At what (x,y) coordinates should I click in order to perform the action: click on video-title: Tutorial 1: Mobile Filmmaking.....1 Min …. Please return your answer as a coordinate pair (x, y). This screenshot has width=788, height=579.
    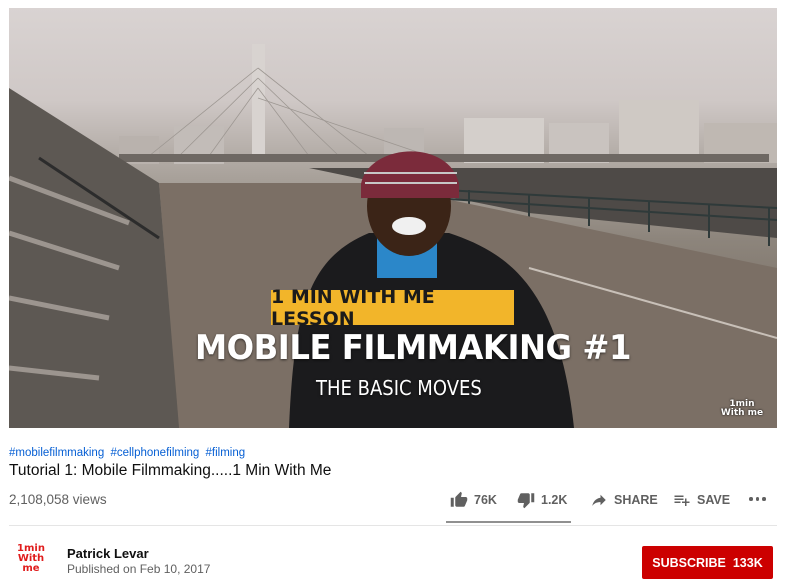
    Looking at the image, I should click on (170, 470).